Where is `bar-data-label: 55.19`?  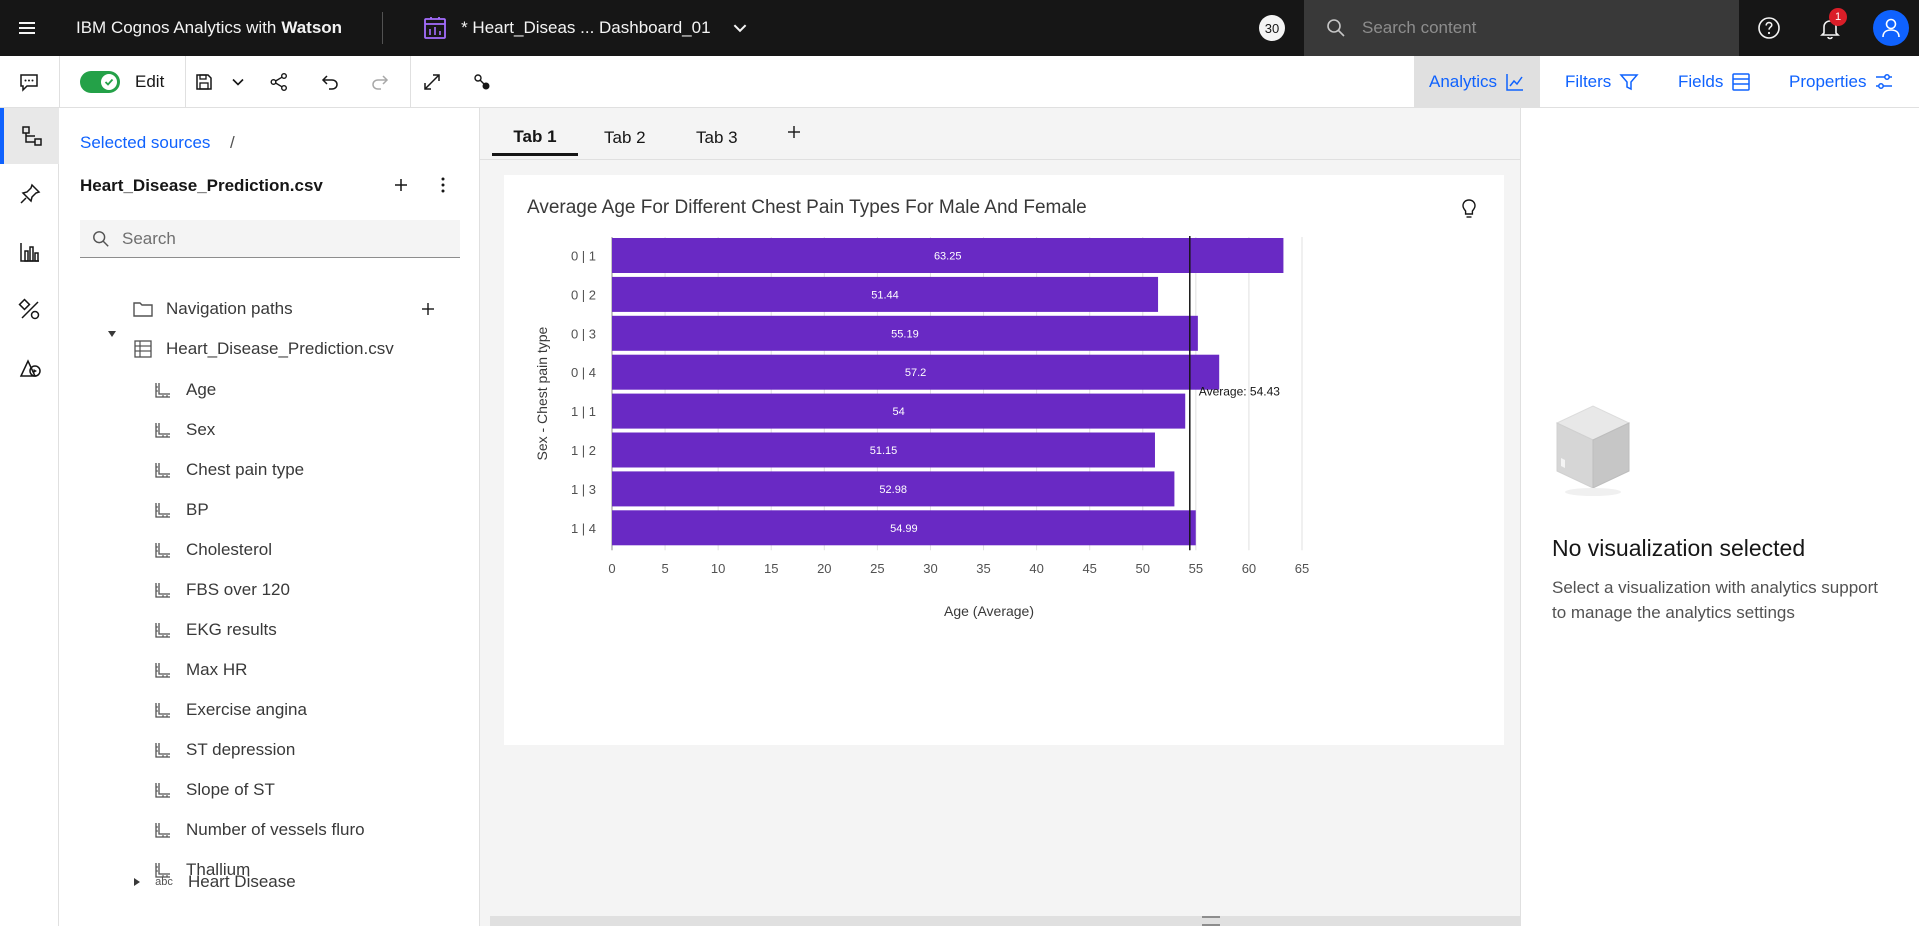 bar-data-label: 55.19 is located at coordinates (905, 334).